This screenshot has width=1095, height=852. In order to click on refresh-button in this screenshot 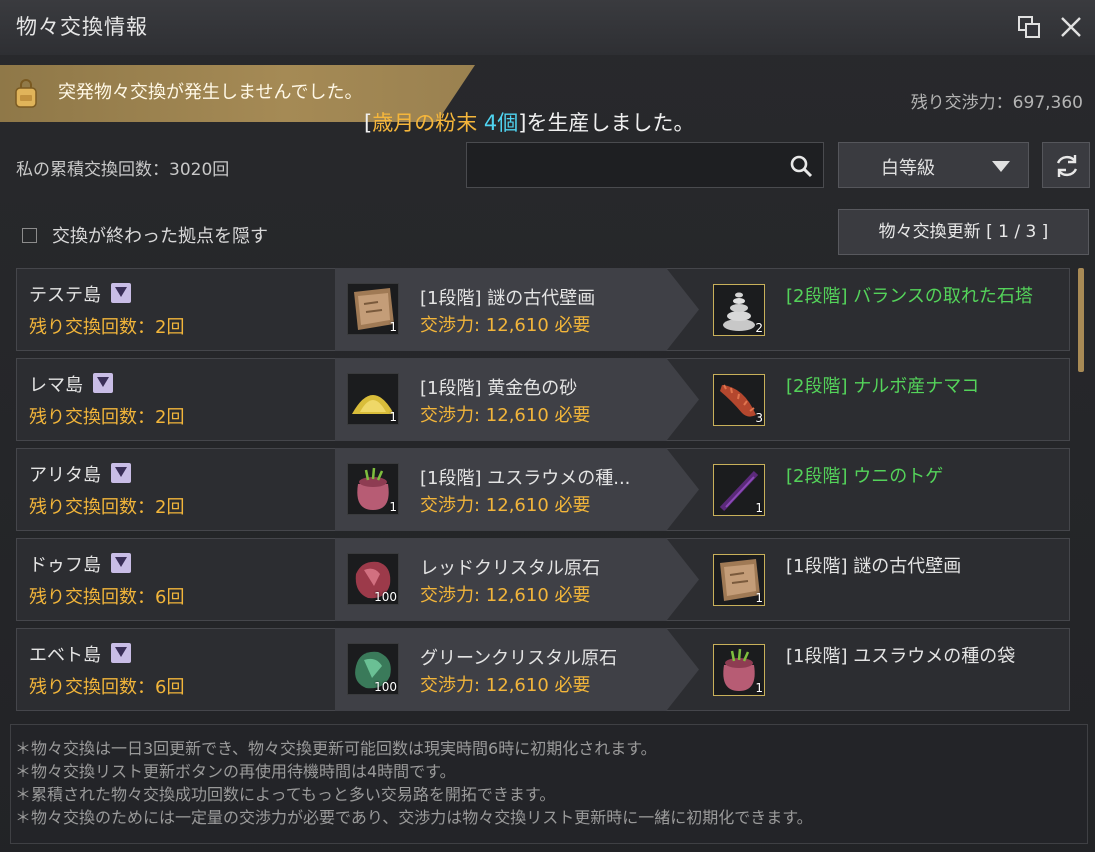, I will do `click(1066, 165)`.